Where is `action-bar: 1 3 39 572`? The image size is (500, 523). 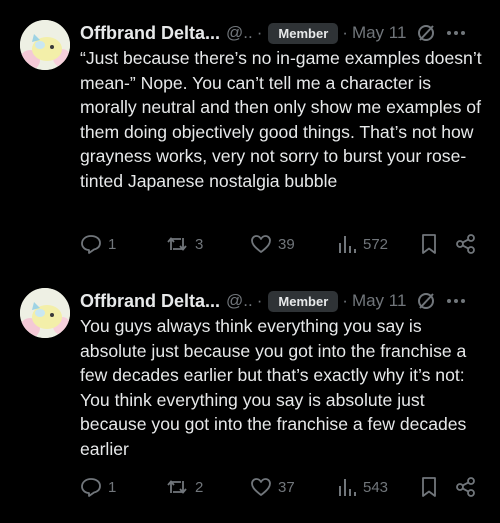
action-bar: 1 3 39 572 is located at coordinates (290, 247).